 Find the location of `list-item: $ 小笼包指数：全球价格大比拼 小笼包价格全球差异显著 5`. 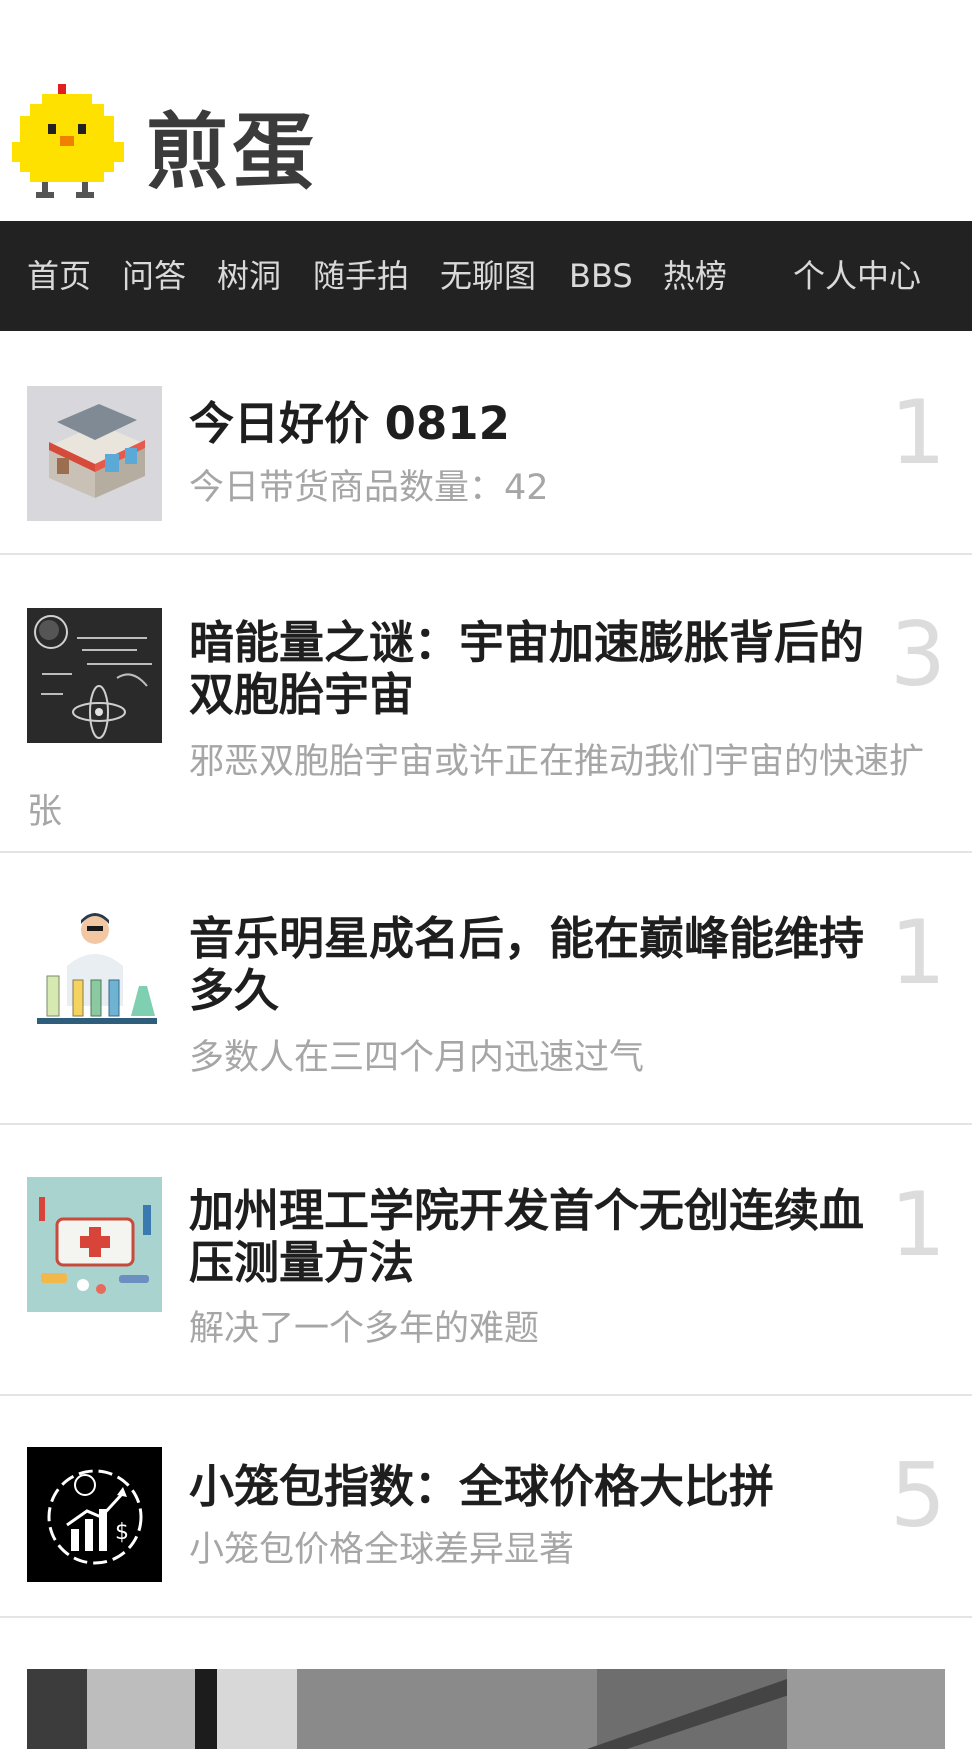

list-item: $ 小笼包指数：全球价格大比拼 小笼包价格全球差异显著 5 is located at coordinates (486, 1507).